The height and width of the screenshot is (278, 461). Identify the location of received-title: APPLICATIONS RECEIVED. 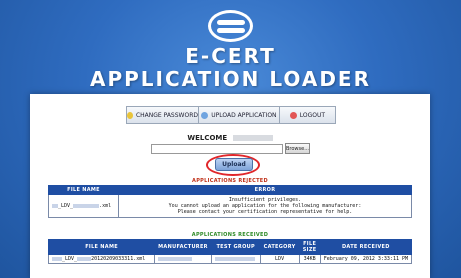
(230, 235).